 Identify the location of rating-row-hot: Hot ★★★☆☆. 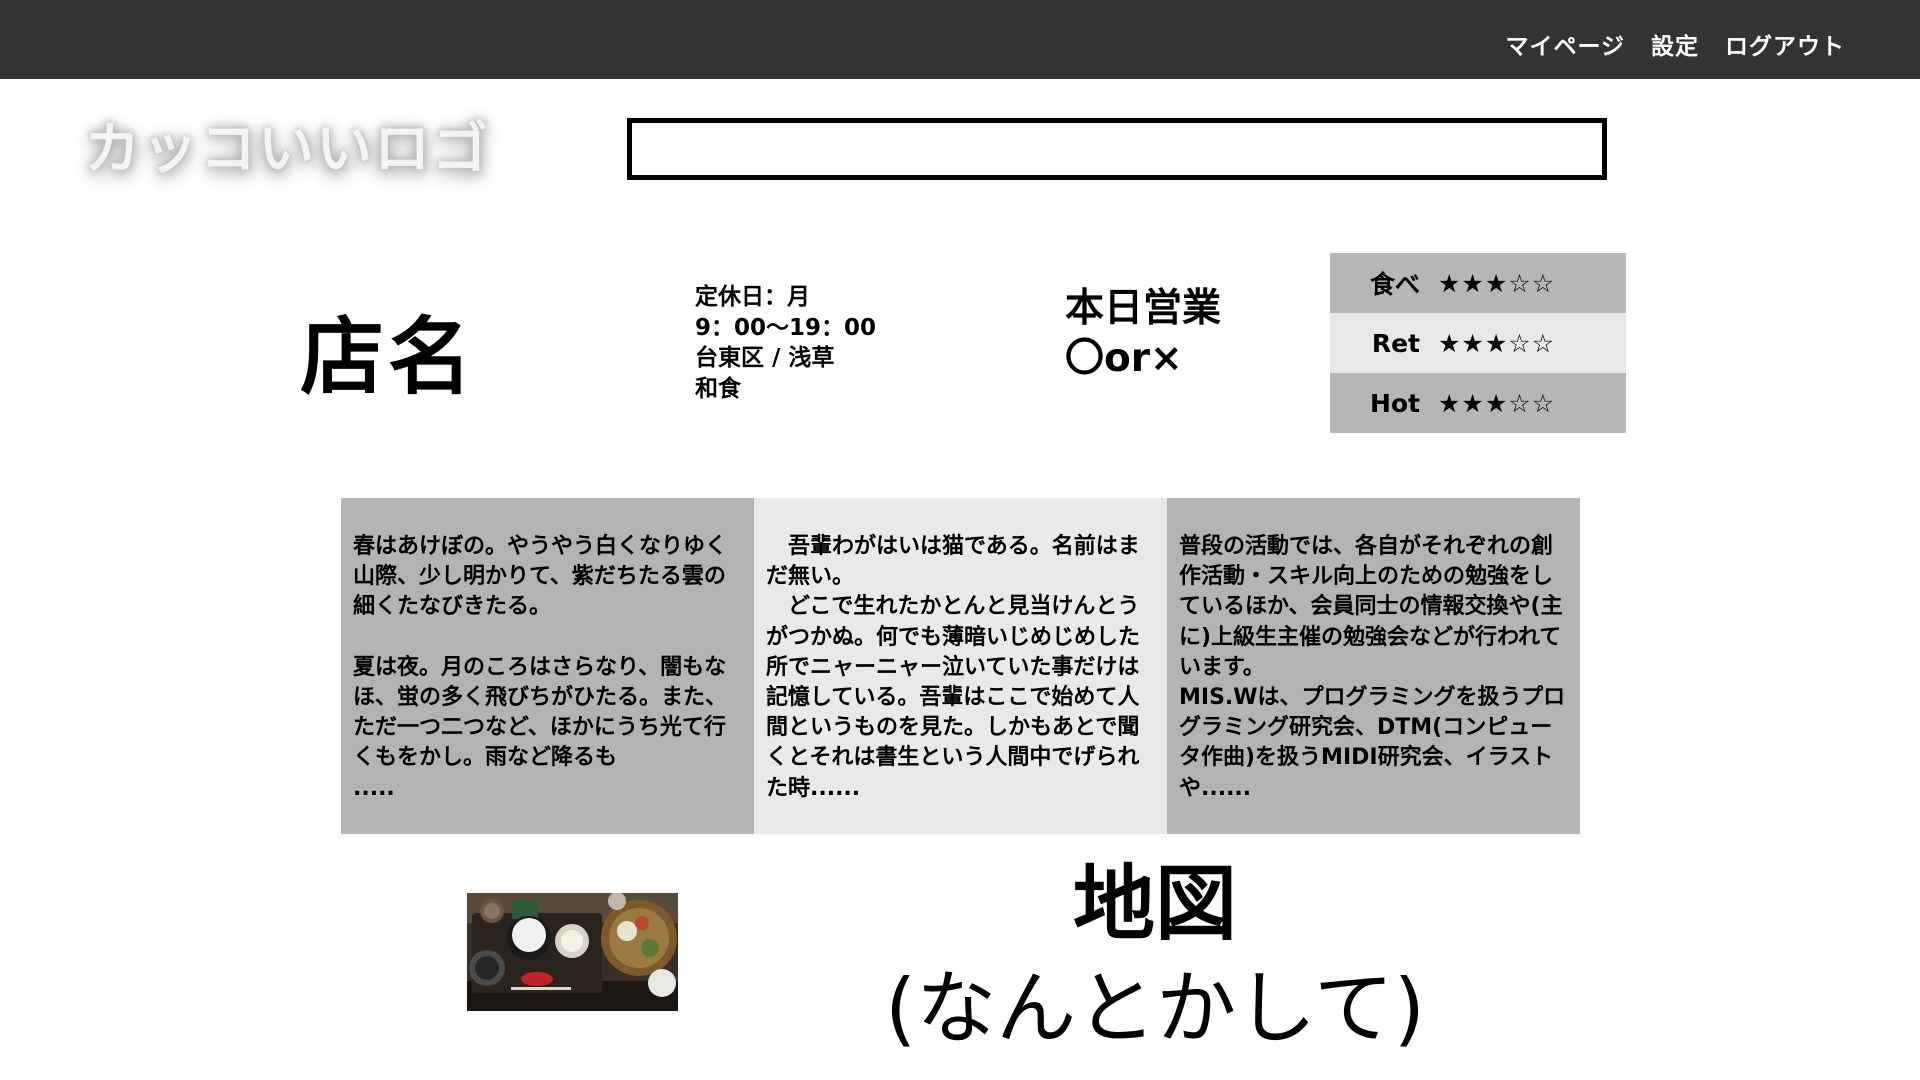
(1478, 403).